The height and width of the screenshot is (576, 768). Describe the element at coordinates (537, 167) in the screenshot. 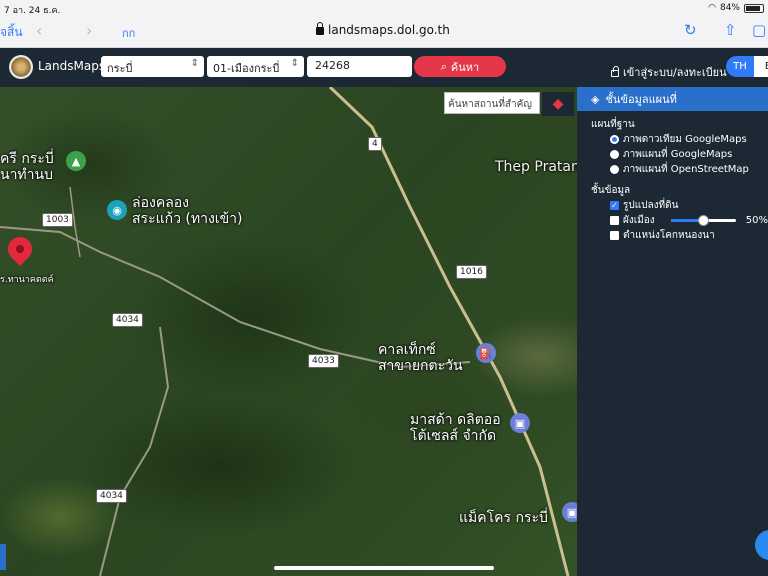

I see `map-label-thep-pratan: Thep Pratan` at that location.